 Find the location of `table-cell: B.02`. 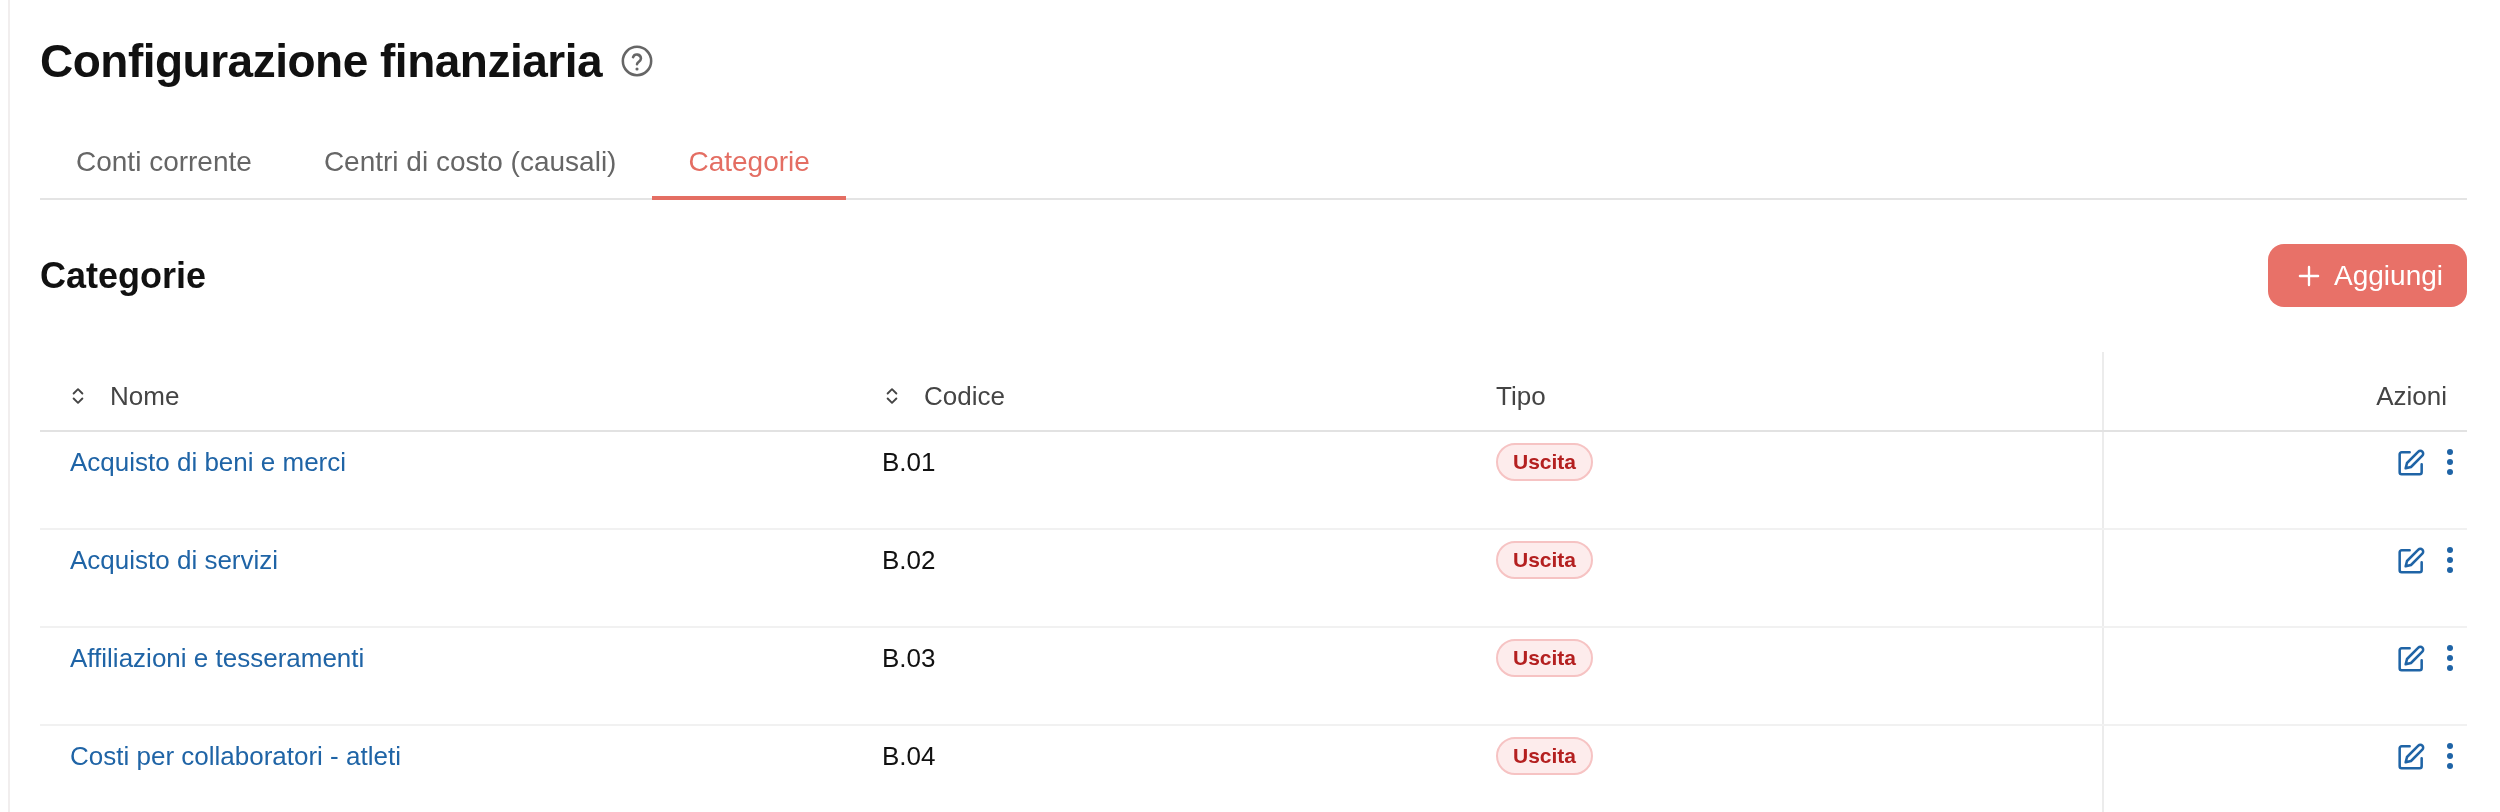

table-cell: B.02 is located at coordinates (909, 560).